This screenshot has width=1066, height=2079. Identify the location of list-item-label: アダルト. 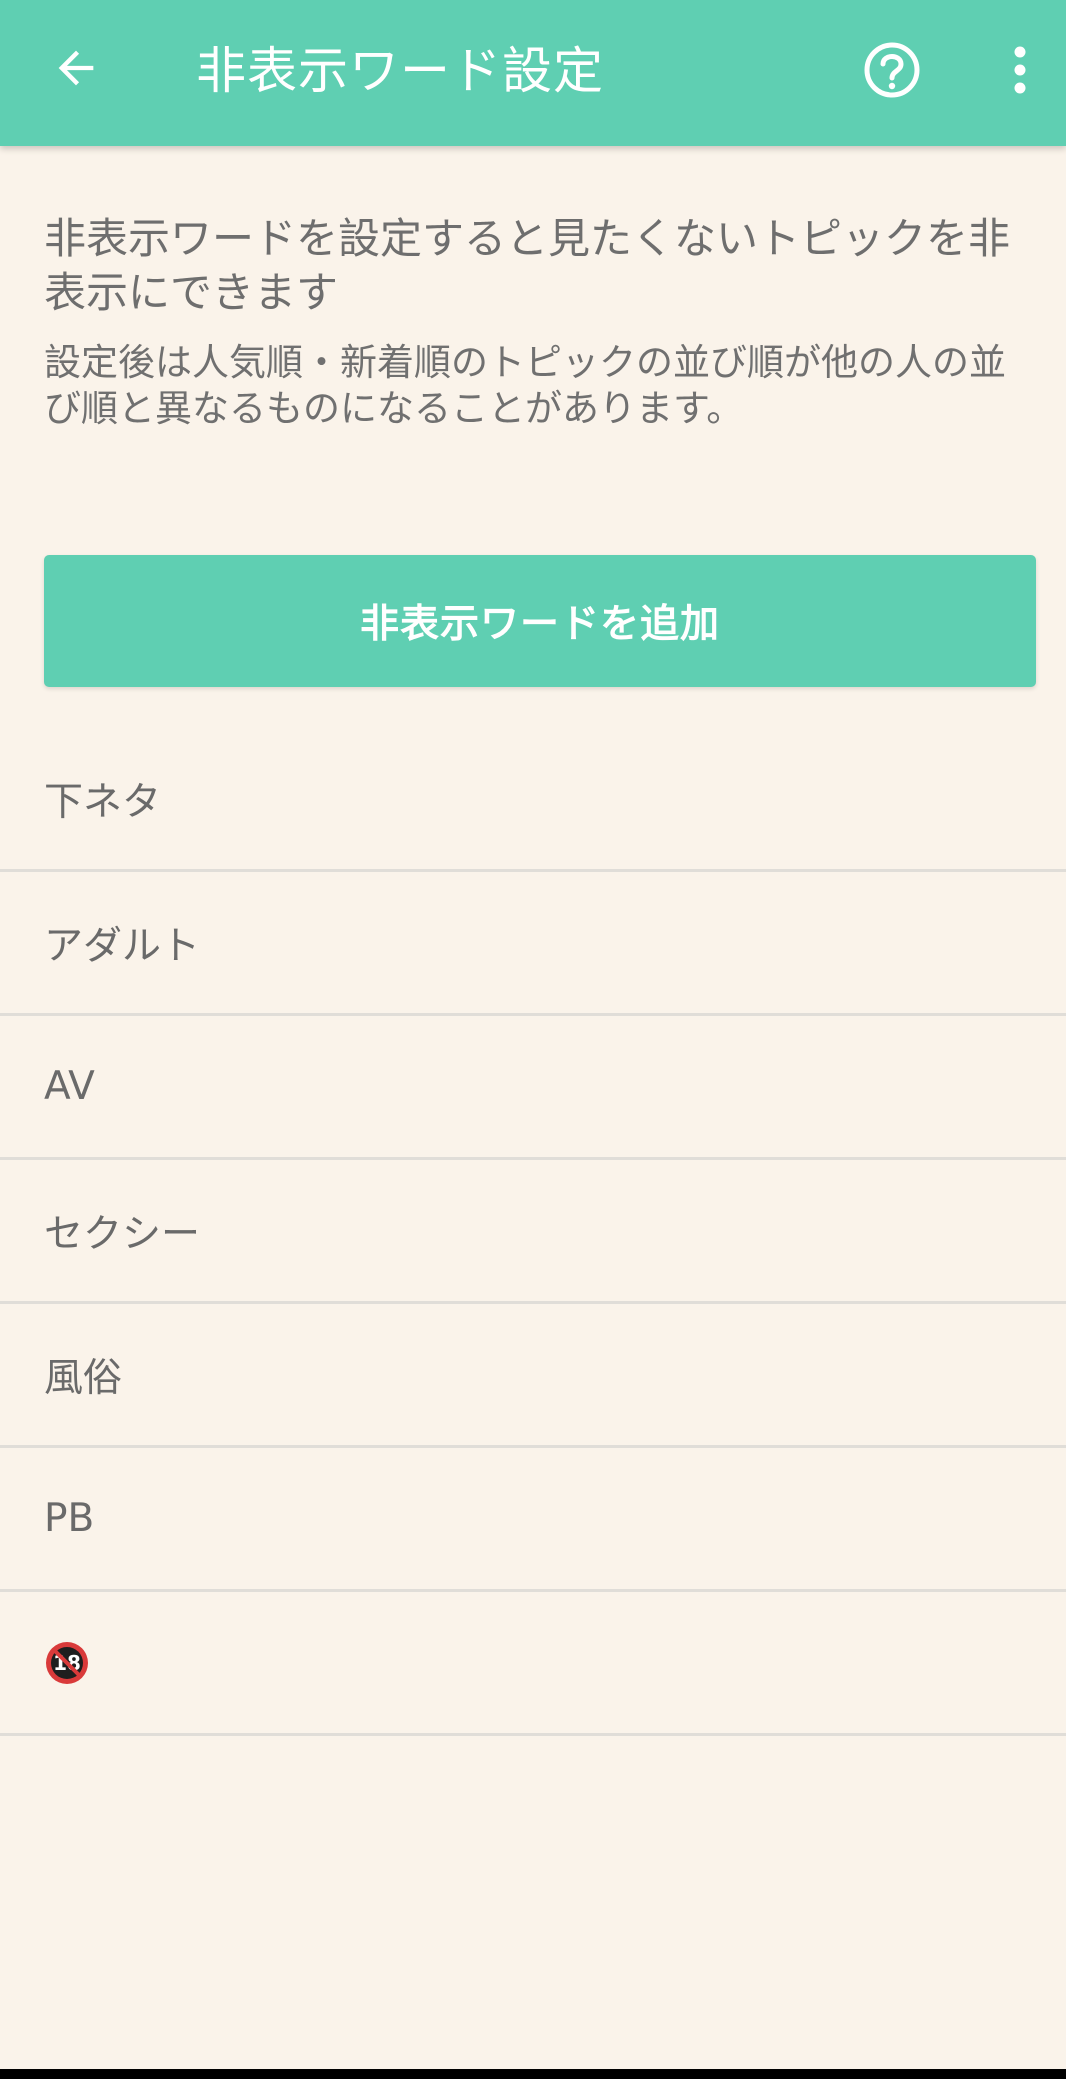
(122, 946).